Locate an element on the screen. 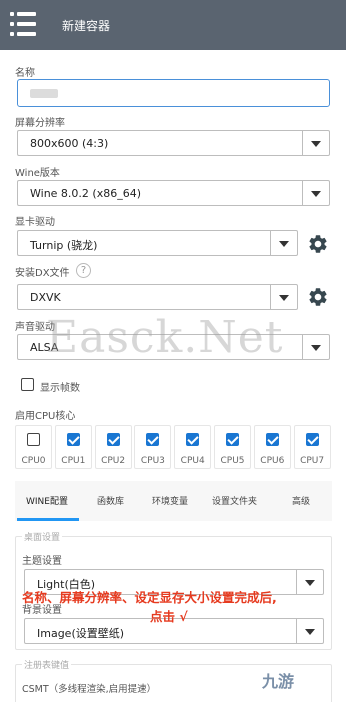  cpu-core-cell: CPU7 is located at coordinates (312, 447).